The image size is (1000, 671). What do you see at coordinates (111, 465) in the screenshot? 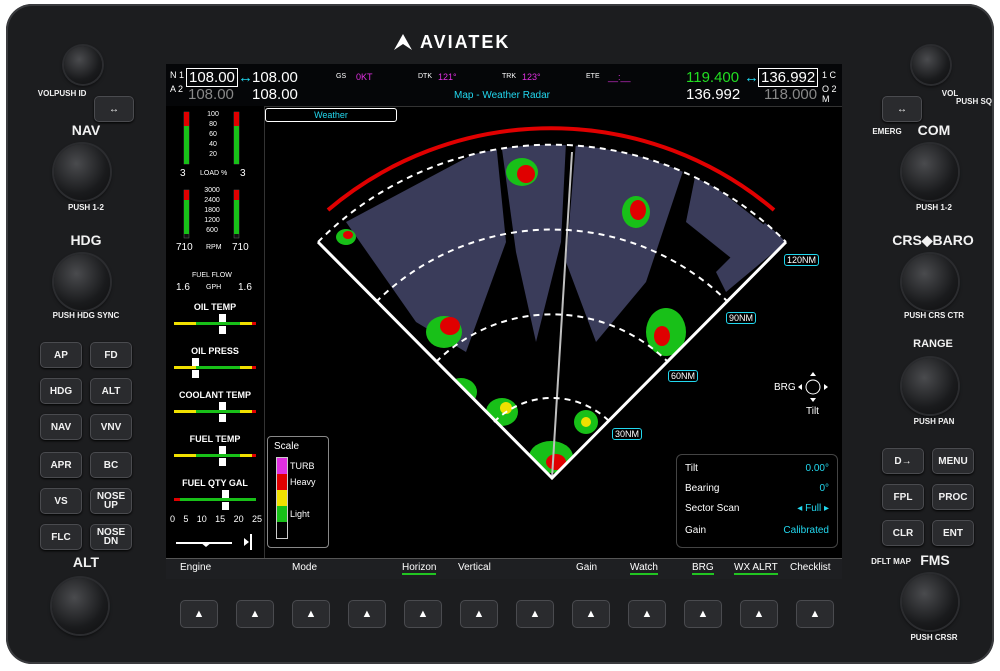
I see `bc-button: BC` at bounding box center [111, 465].